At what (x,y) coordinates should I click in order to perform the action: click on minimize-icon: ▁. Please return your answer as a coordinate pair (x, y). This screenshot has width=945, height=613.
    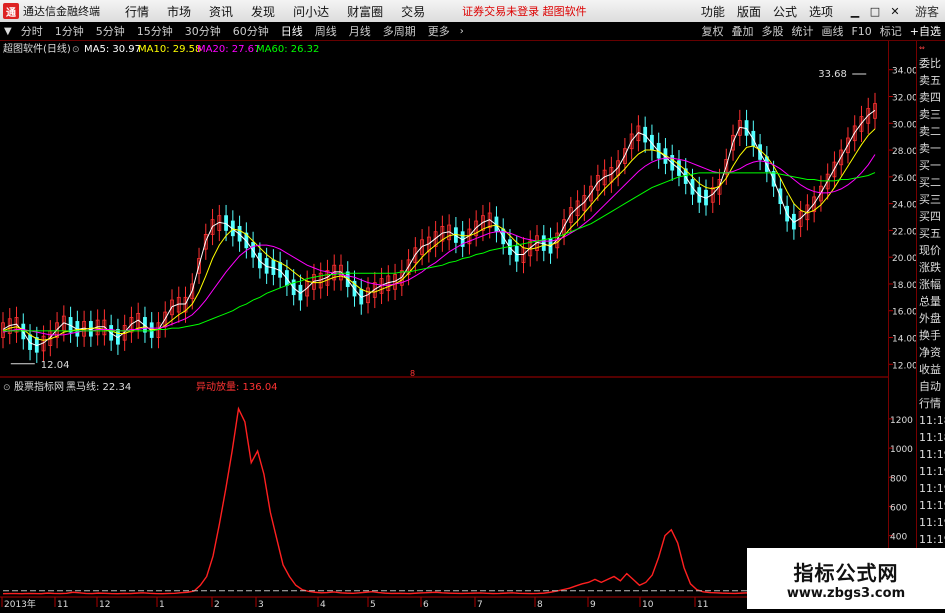
    Looking at the image, I should click on (855, 11).